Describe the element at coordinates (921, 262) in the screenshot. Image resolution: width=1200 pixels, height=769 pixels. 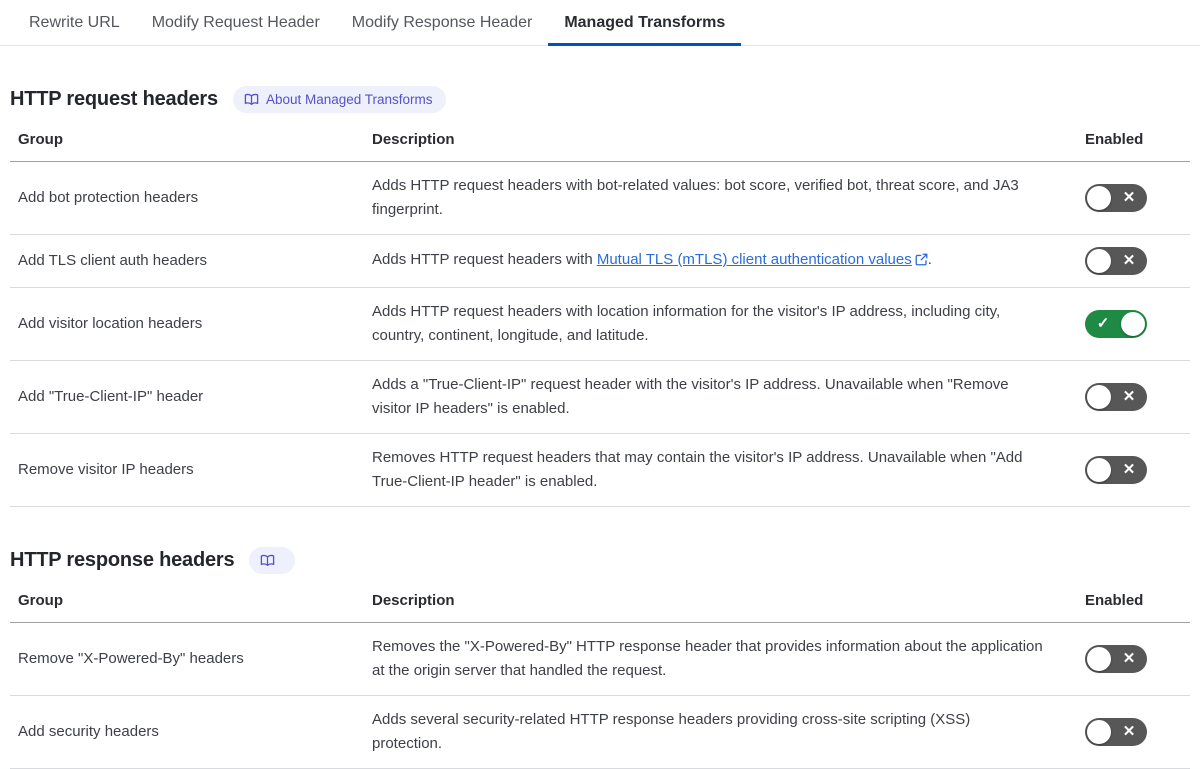
I see `external-link-icon` at that location.